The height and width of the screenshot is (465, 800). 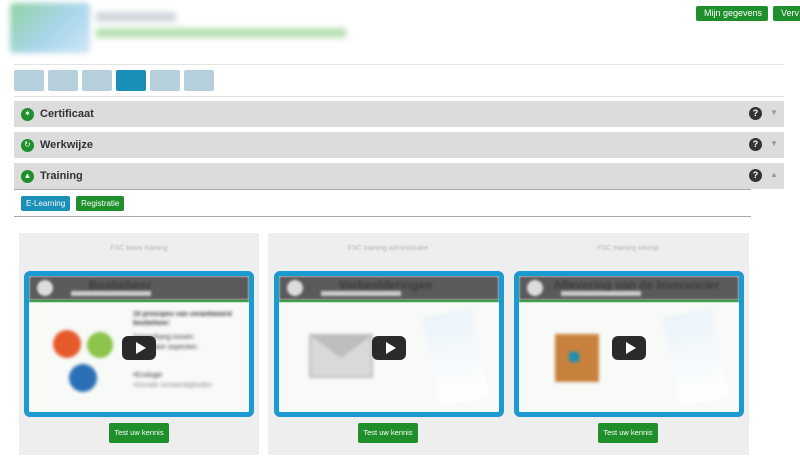 I want to click on video-title-bar: Bosbeheer, so click(x=139, y=288).